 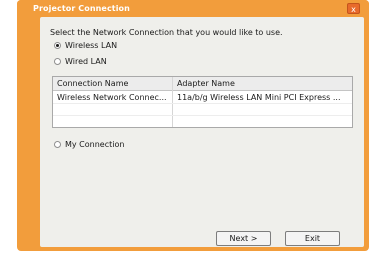 I want to click on table-header: Connection Name Adapter Name, so click(x=202, y=84).